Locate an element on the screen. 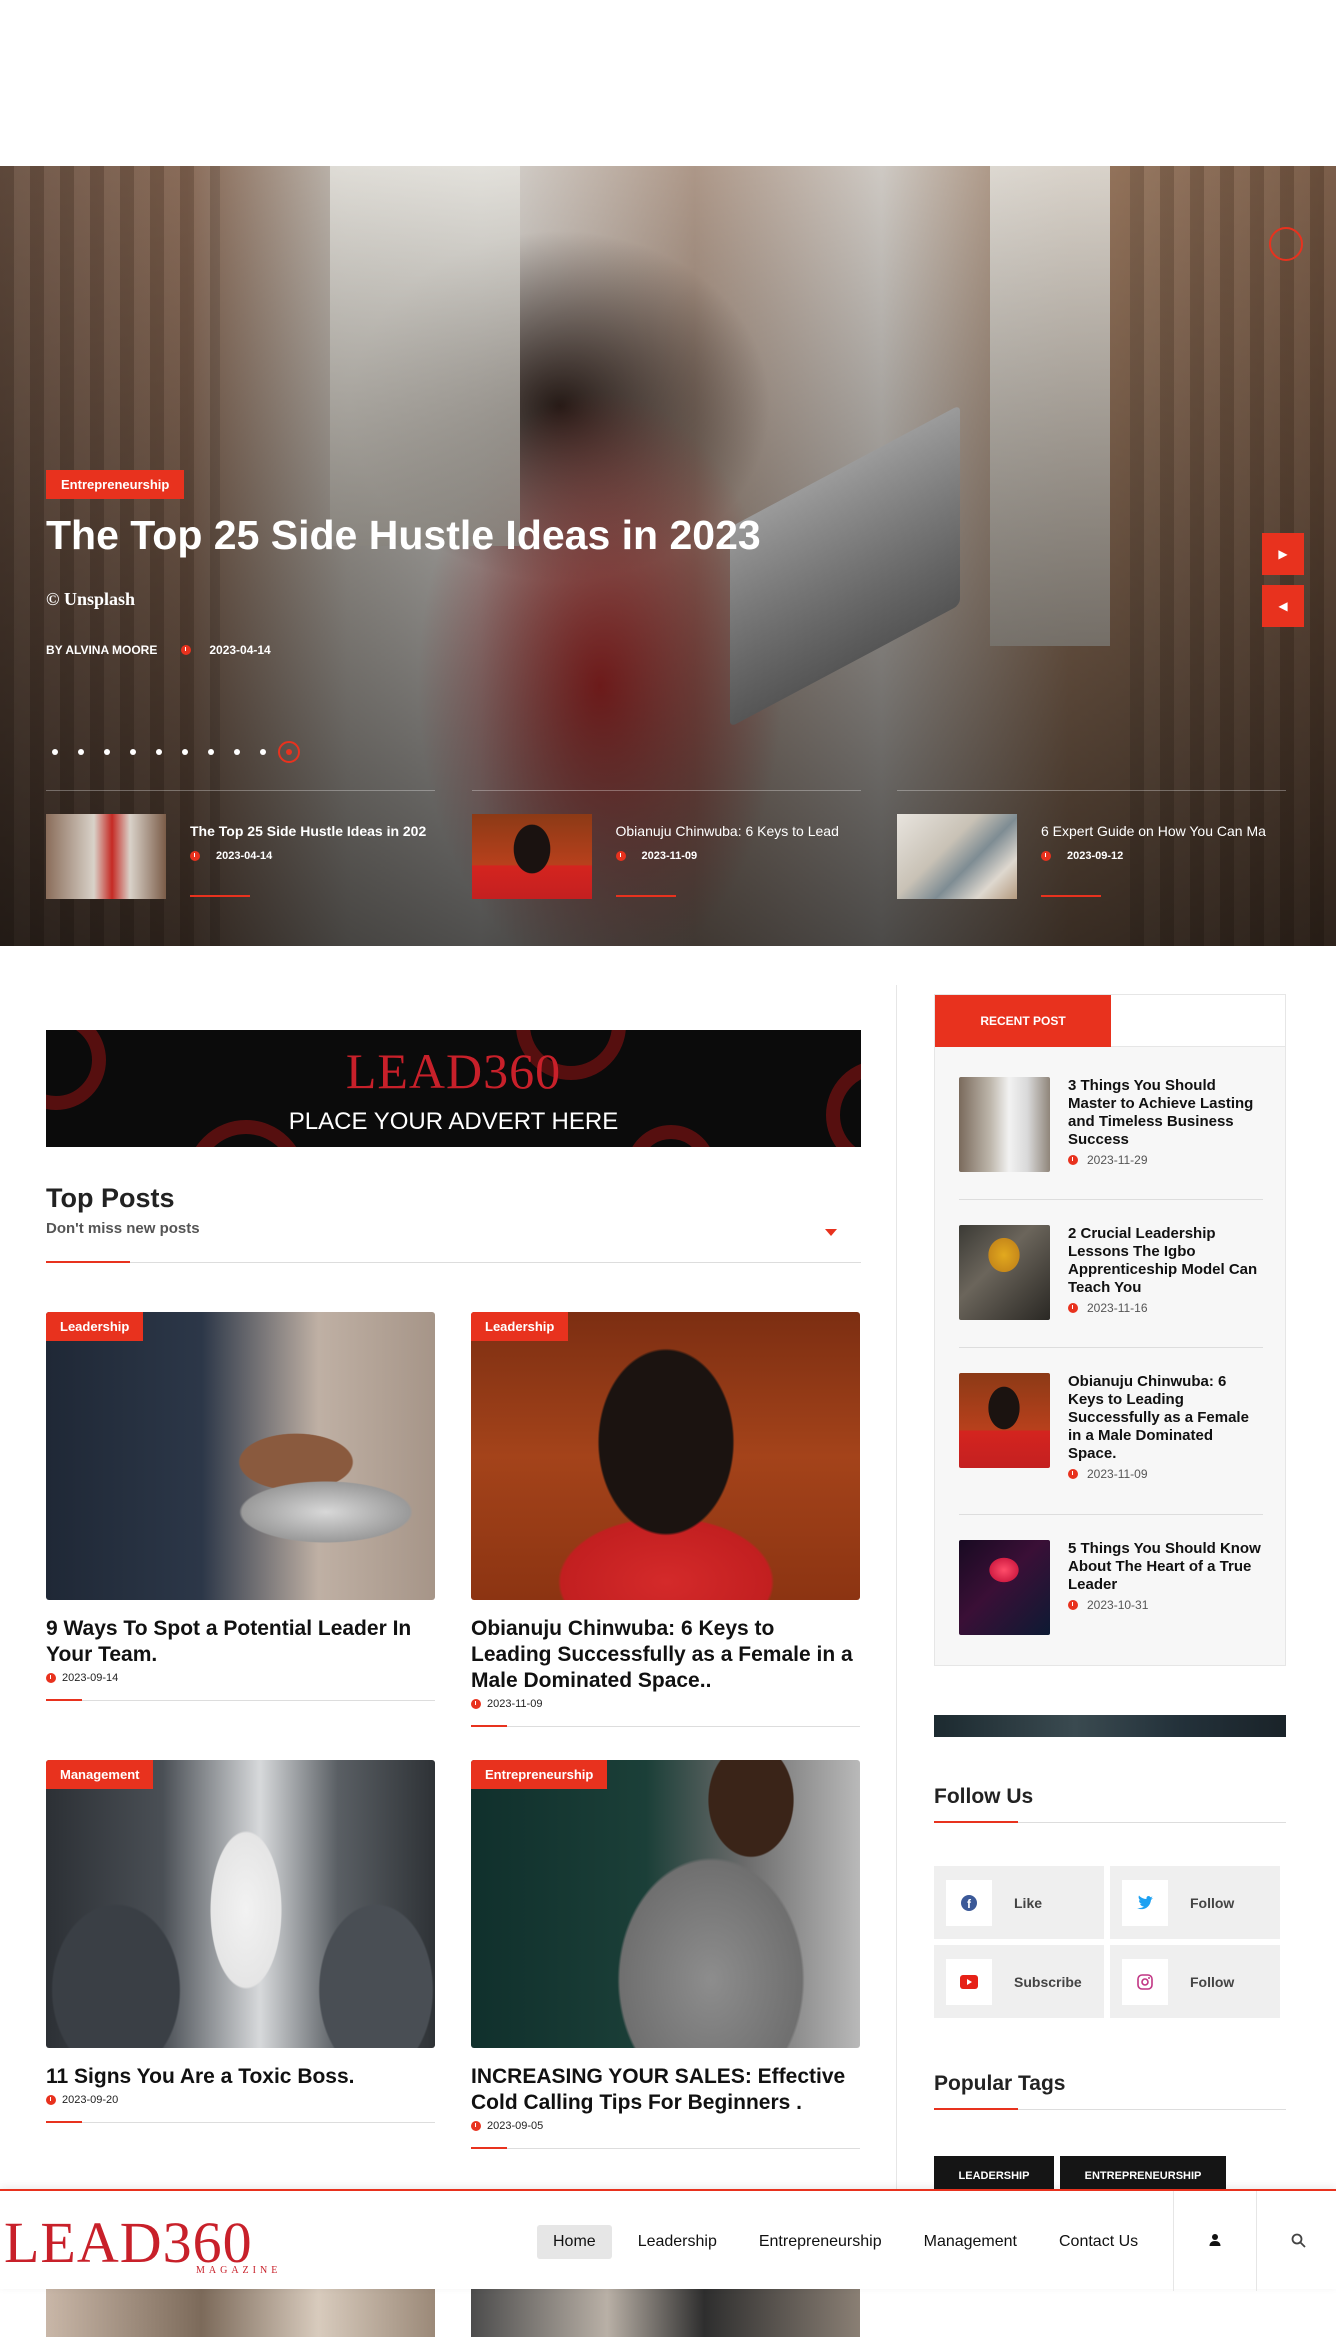 The height and width of the screenshot is (2337, 1336). slider-dot-active is located at coordinates (289, 752).